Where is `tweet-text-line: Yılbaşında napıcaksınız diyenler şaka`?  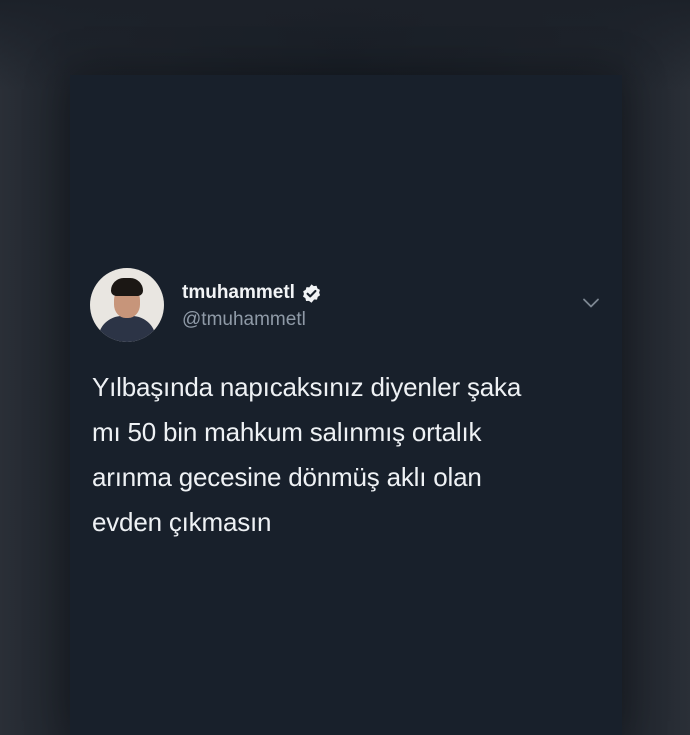
tweet-text-line: Yılbaşında napıcaksınız diyenler şaka is located at coordinates (307, 387).